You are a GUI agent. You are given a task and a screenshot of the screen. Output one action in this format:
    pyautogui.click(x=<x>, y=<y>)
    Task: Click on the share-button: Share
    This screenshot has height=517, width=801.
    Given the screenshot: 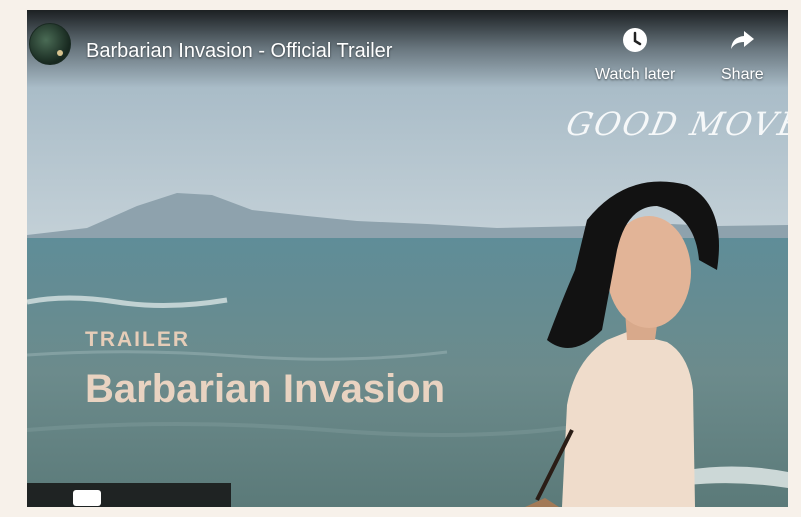 What is the action you would take?
    pyautogui.click(x=742, y=54)
    